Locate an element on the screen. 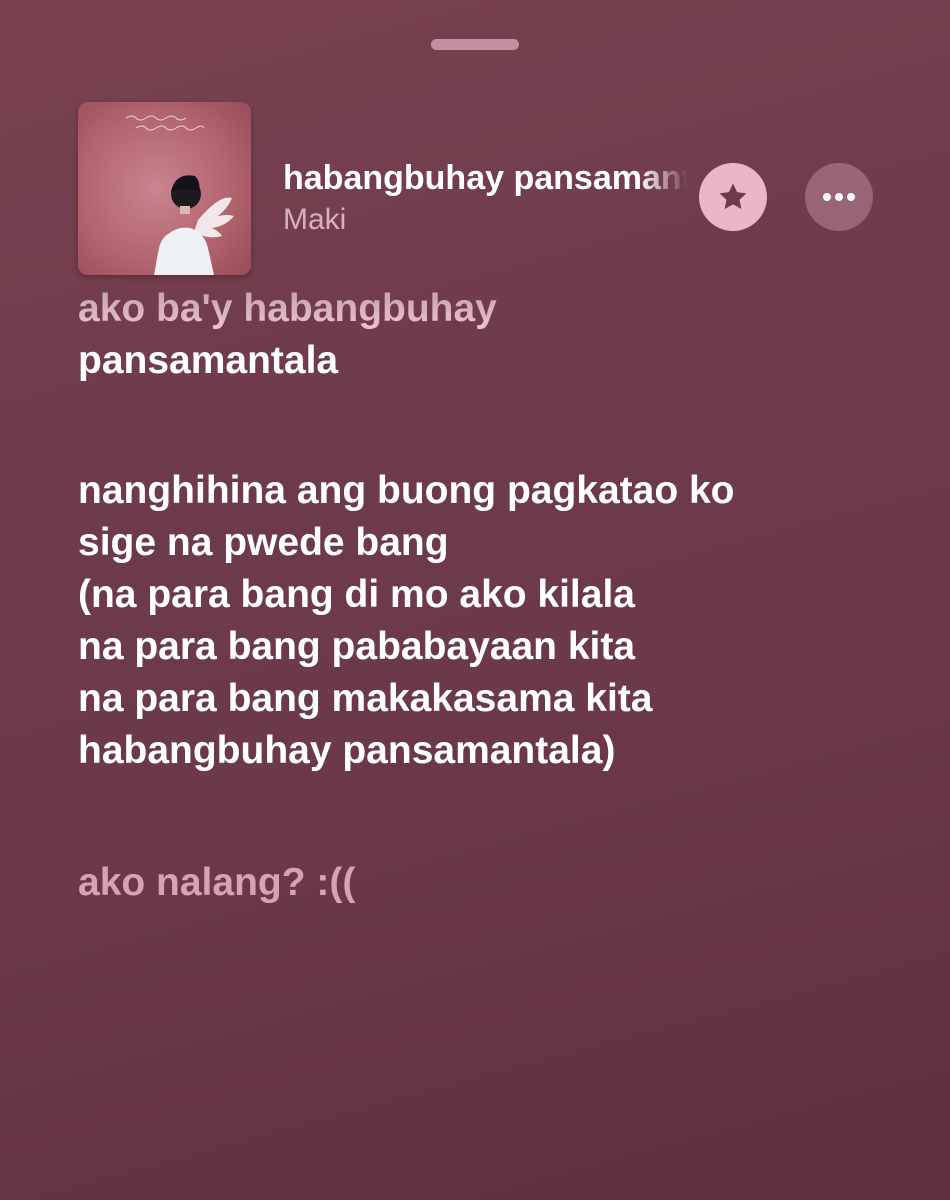 The image size is (950, 1200). favorite-button is located at coordinates (733, 197).